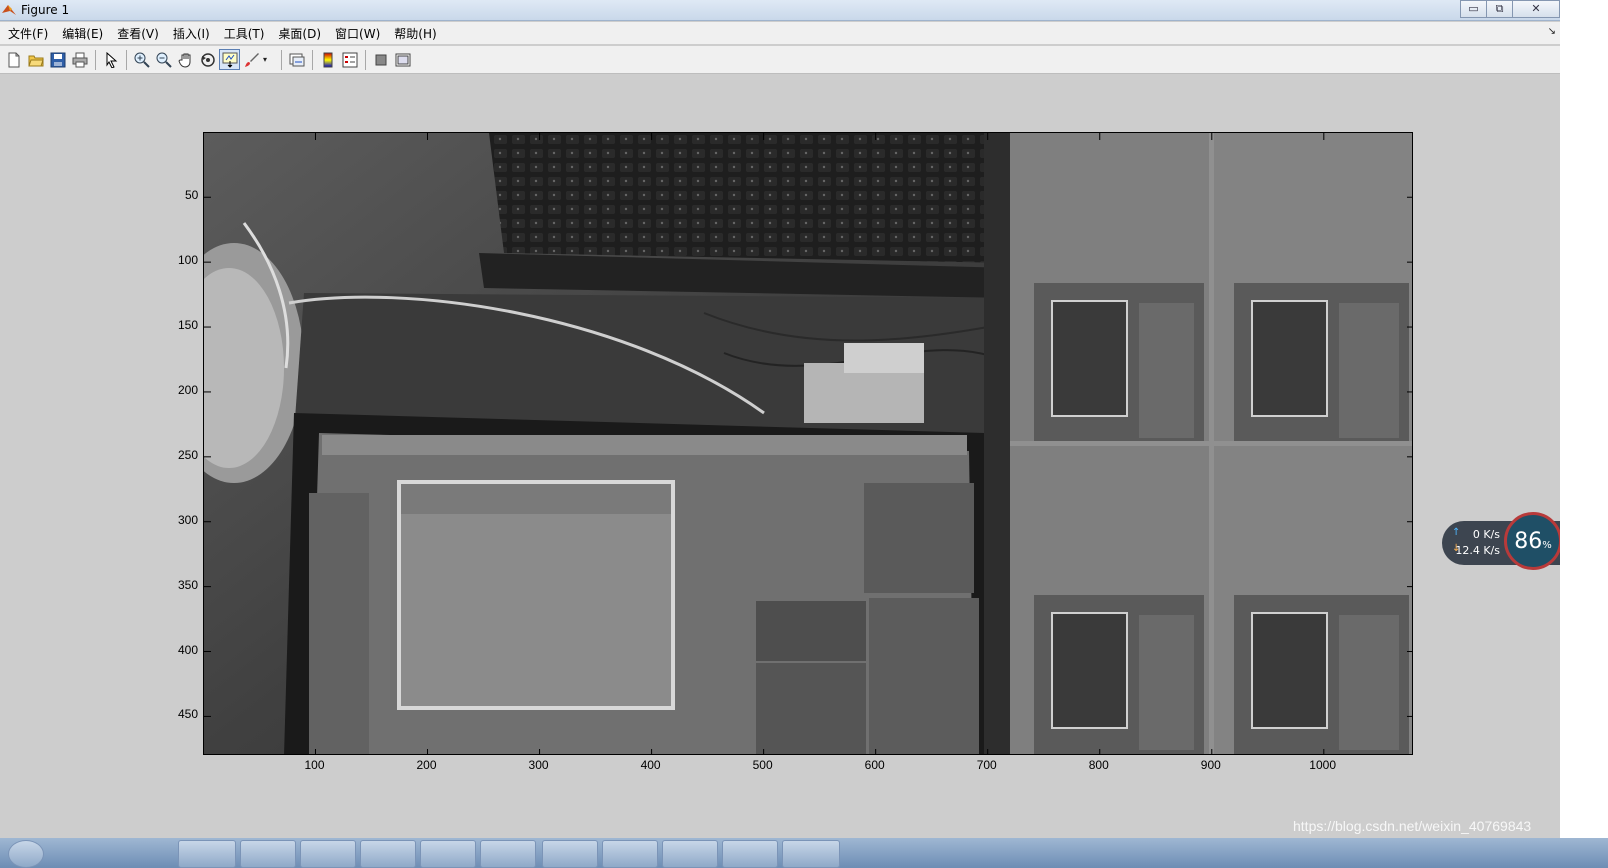  I want to click on data-cursor-button, so click(229, 59).